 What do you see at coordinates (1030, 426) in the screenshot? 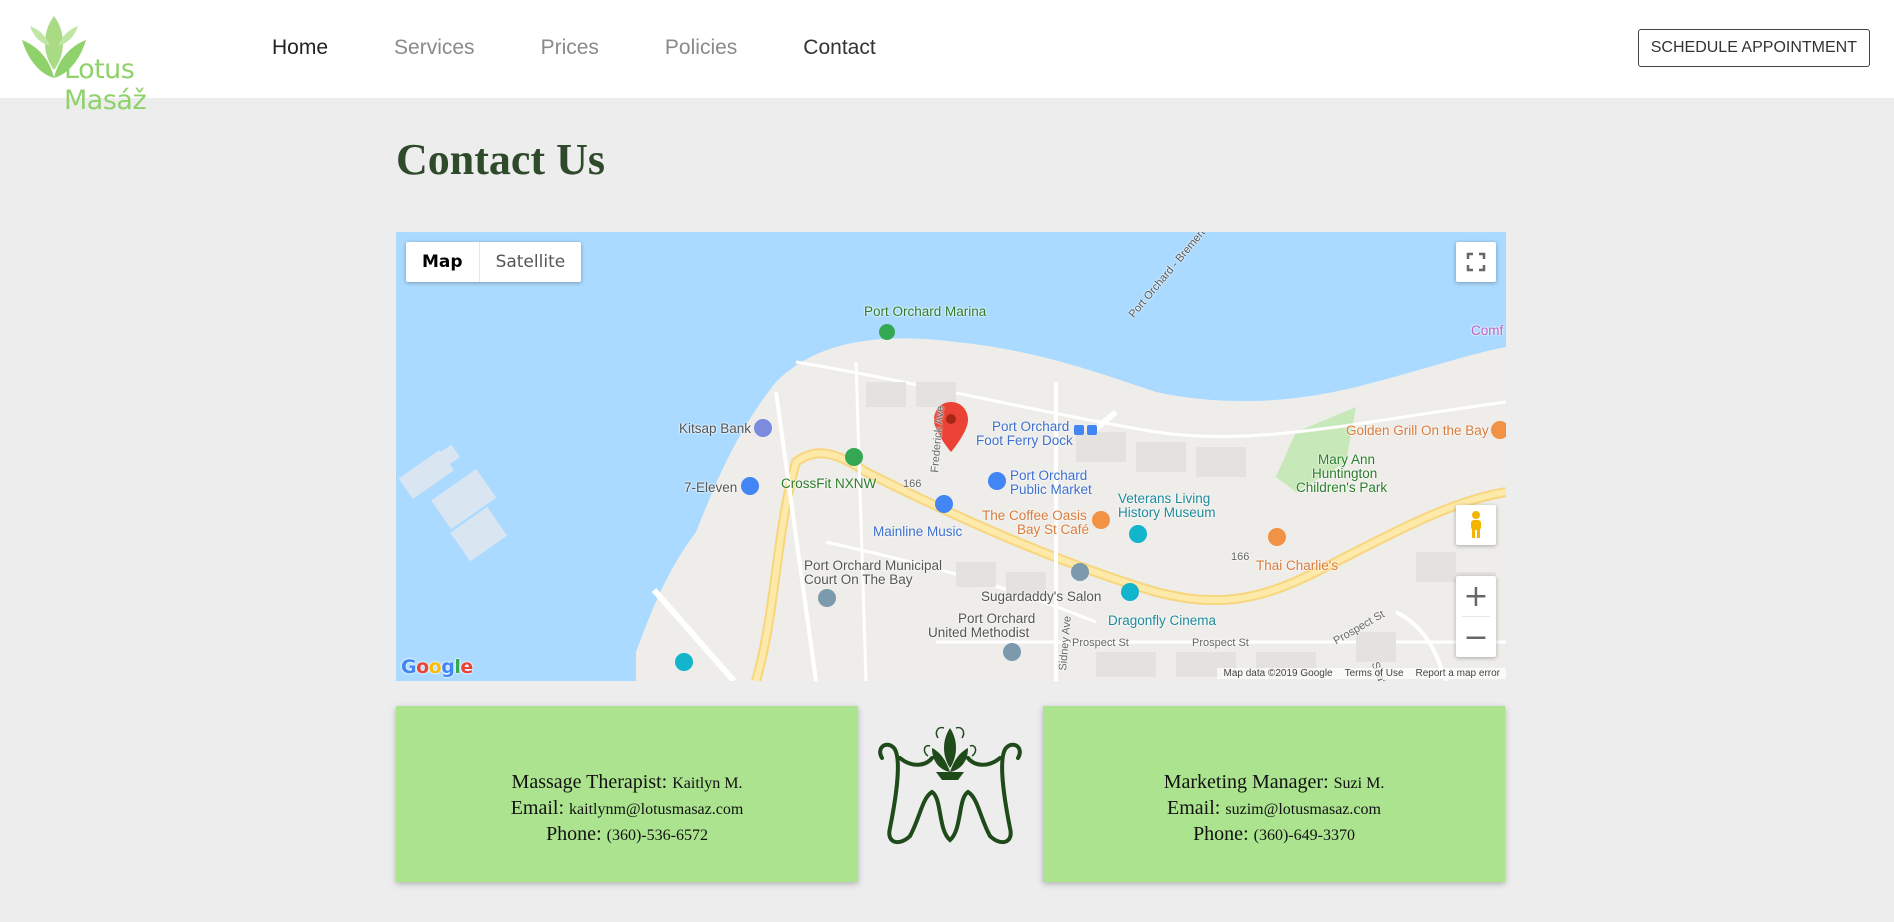
I see `map-label-ferry-dock-1: Port Orchard` at bounding box center [1030, 426].